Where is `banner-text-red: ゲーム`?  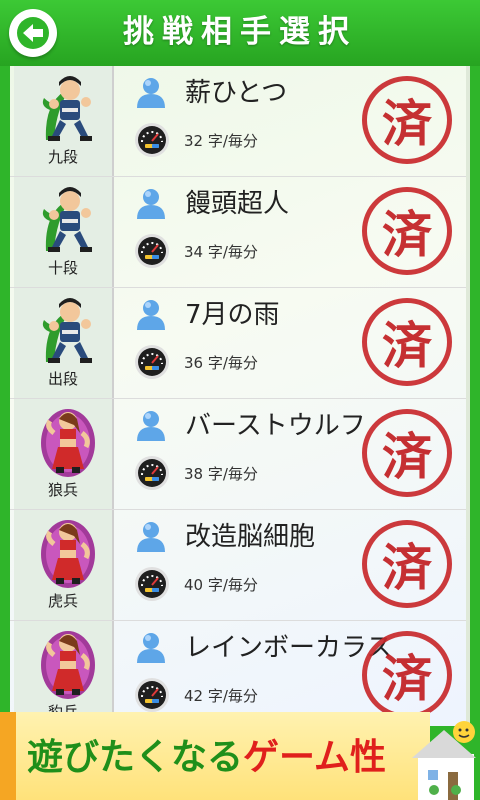 banner-text-red: ゲーム is located at coordinates (296, 757).